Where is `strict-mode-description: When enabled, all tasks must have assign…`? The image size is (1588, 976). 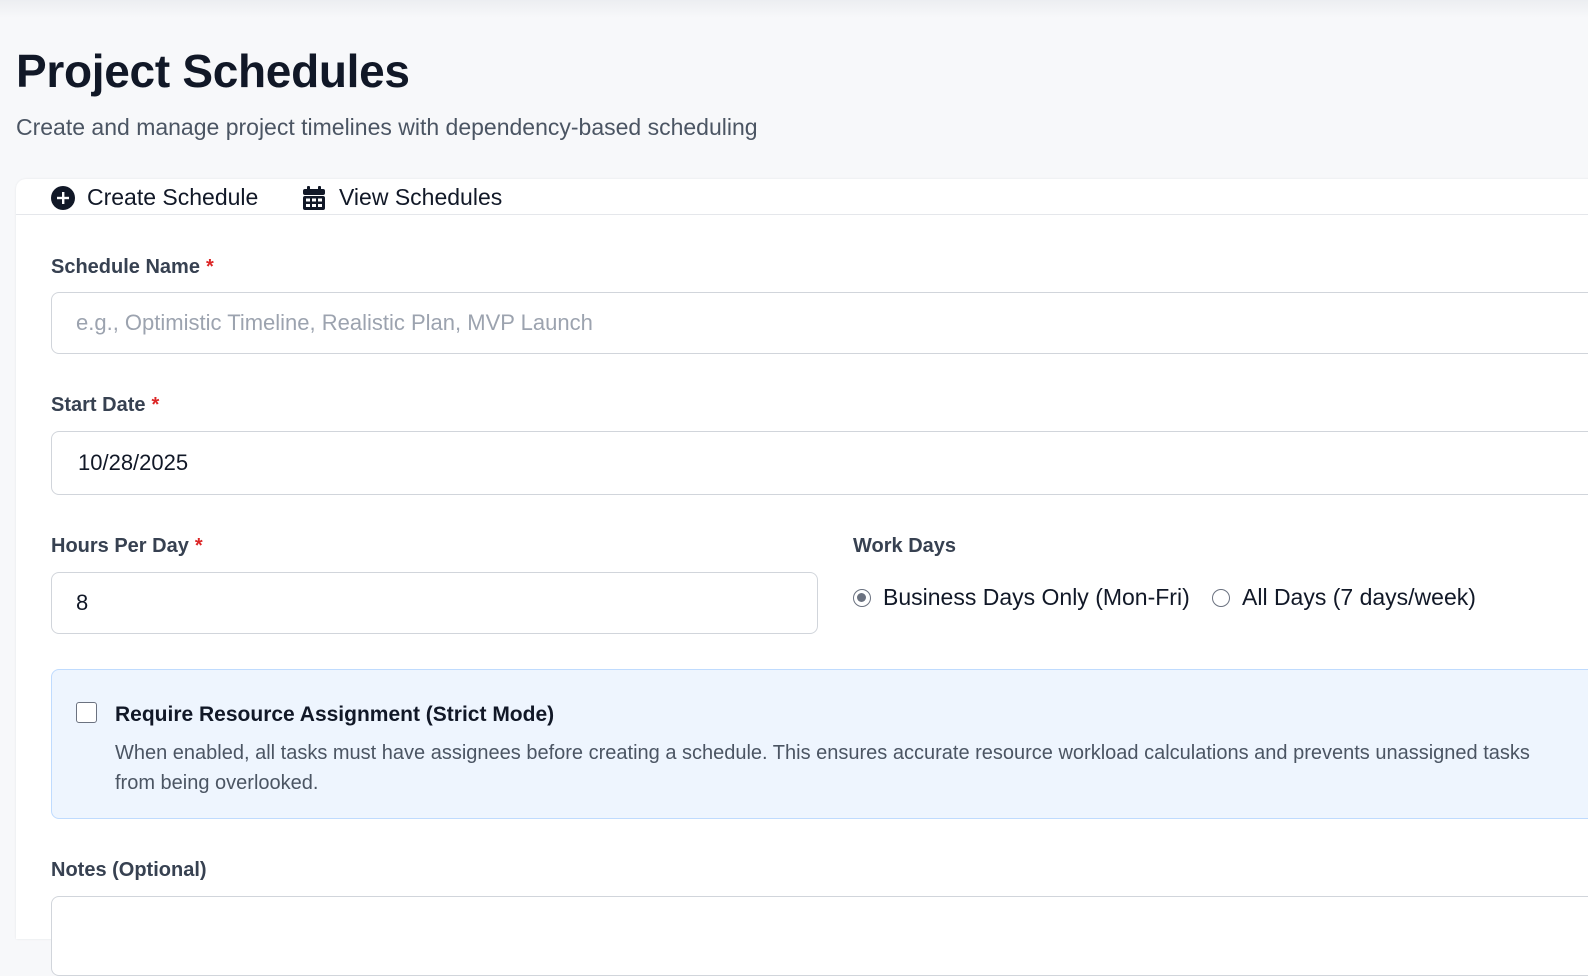 strict-mode-description: When enabled, all tasks must have assign… is located at coordinates (822, 768).